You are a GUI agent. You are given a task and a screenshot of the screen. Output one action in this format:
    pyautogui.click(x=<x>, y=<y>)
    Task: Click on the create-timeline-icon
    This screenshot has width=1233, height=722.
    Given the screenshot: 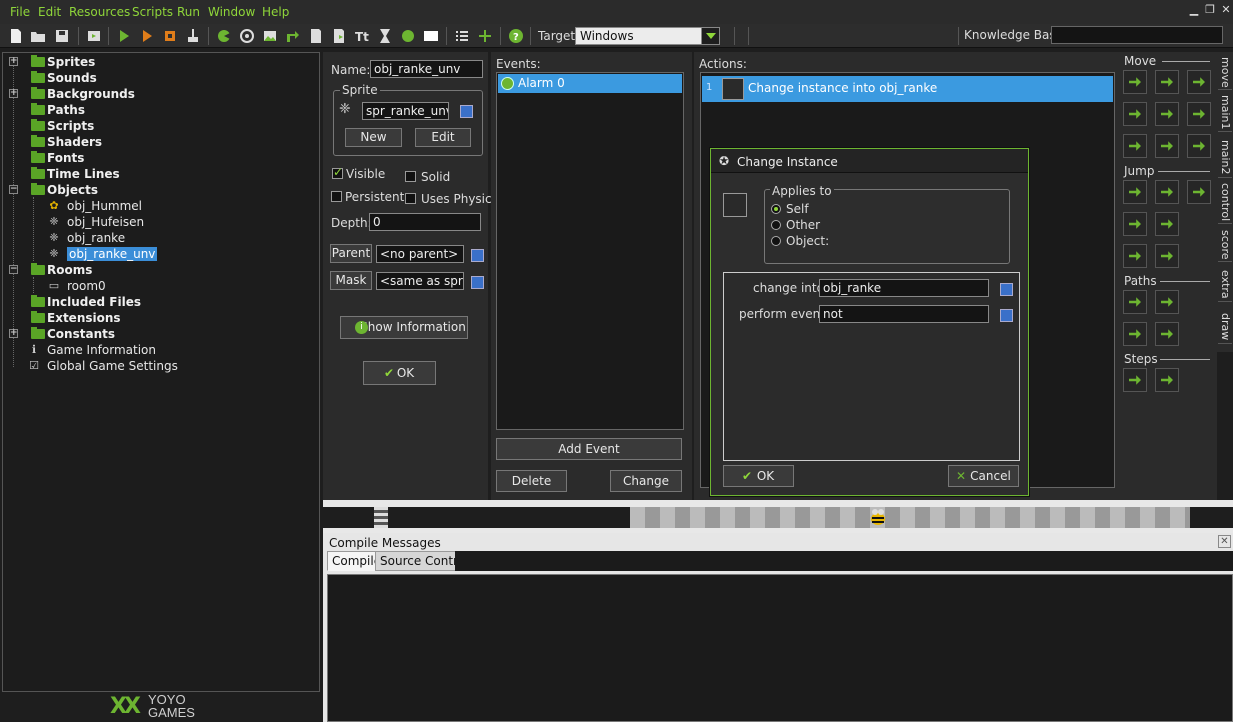 What is the action you would take?
    pyautogui.click(x=385, y=36)
    